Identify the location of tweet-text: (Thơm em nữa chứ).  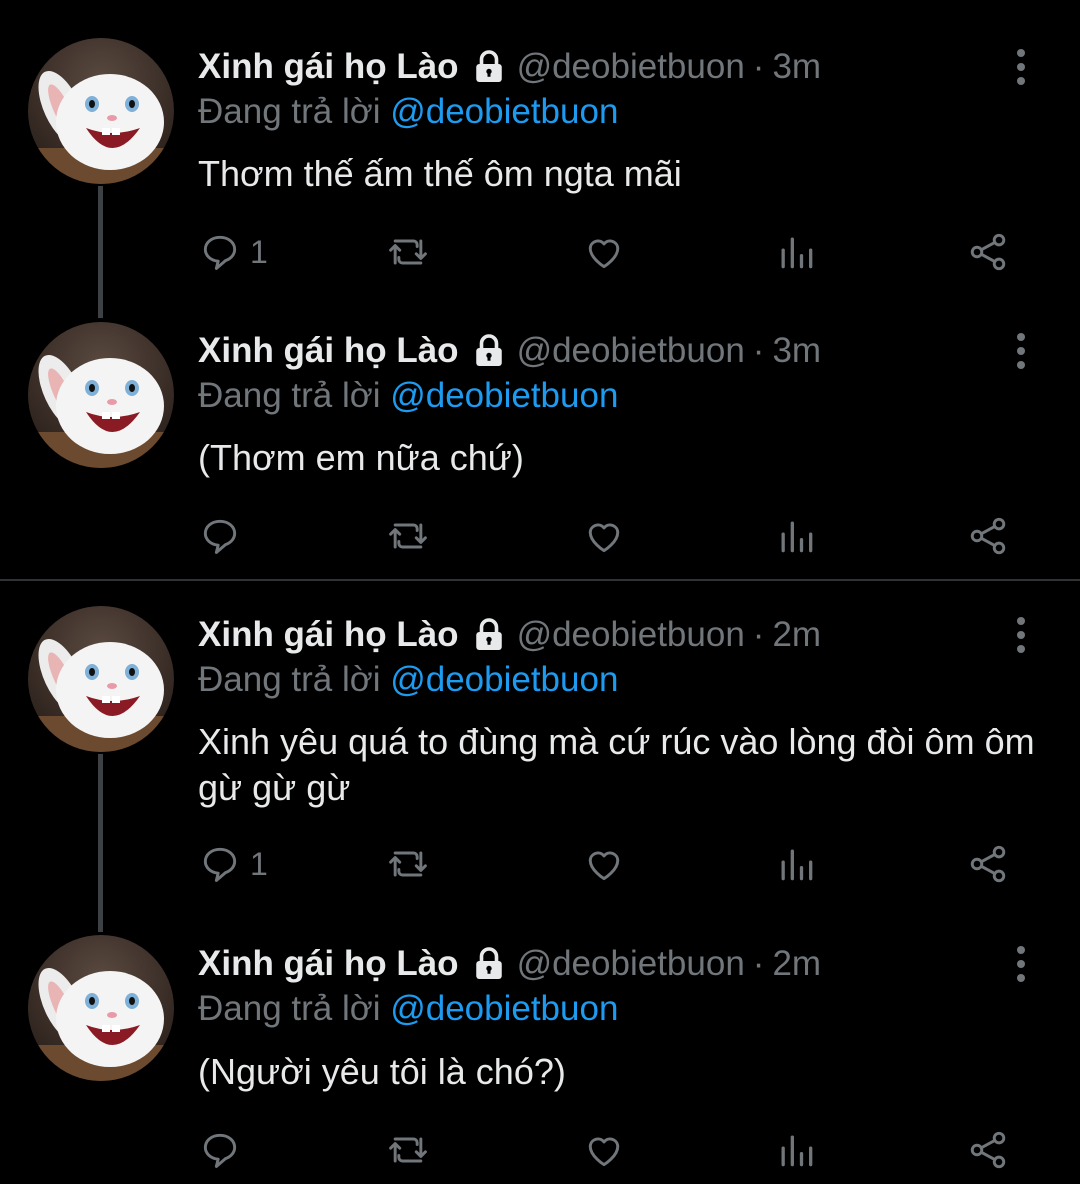
(361, 457).